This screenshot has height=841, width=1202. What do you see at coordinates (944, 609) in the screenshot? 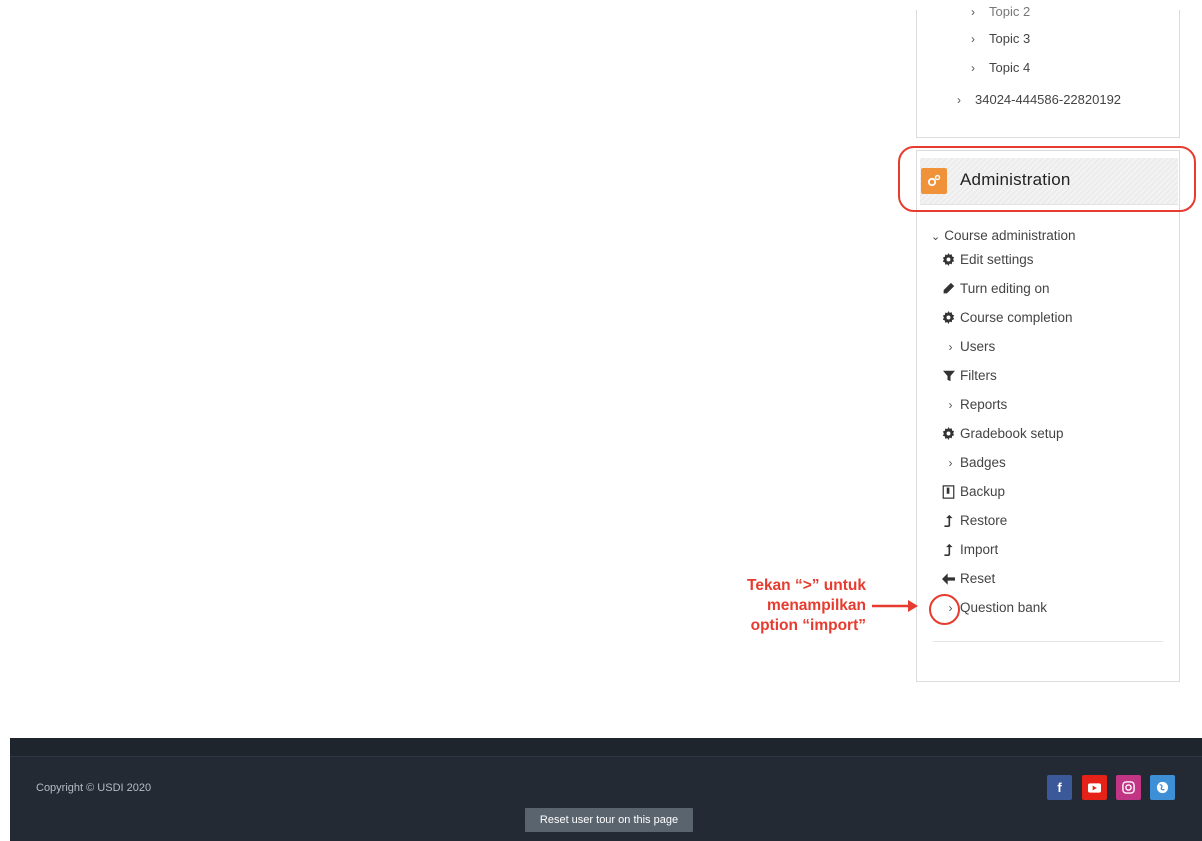
I see `highlight-circle-expand` at bounding box center [944, 609].